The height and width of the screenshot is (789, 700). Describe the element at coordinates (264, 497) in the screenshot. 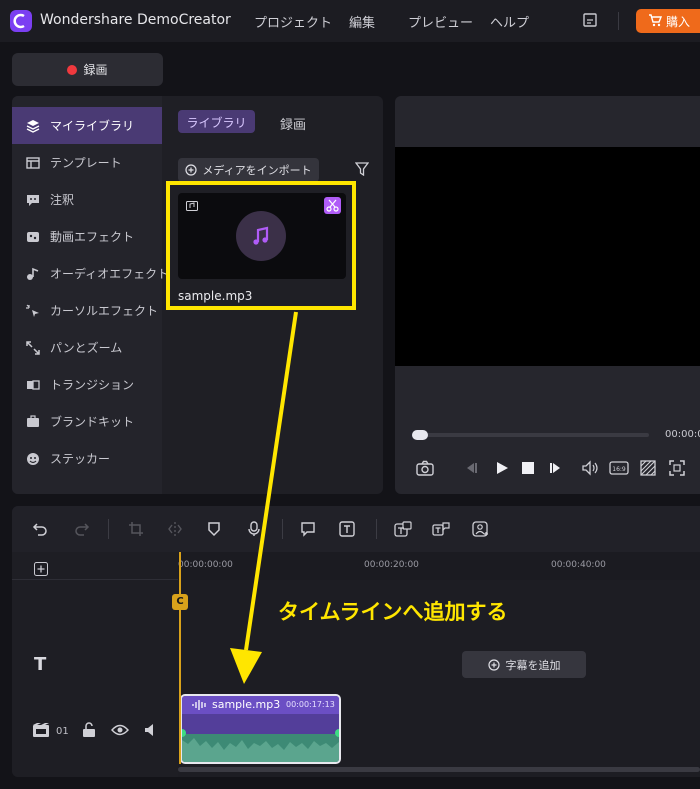

I see `annotation-arrow` at that location.